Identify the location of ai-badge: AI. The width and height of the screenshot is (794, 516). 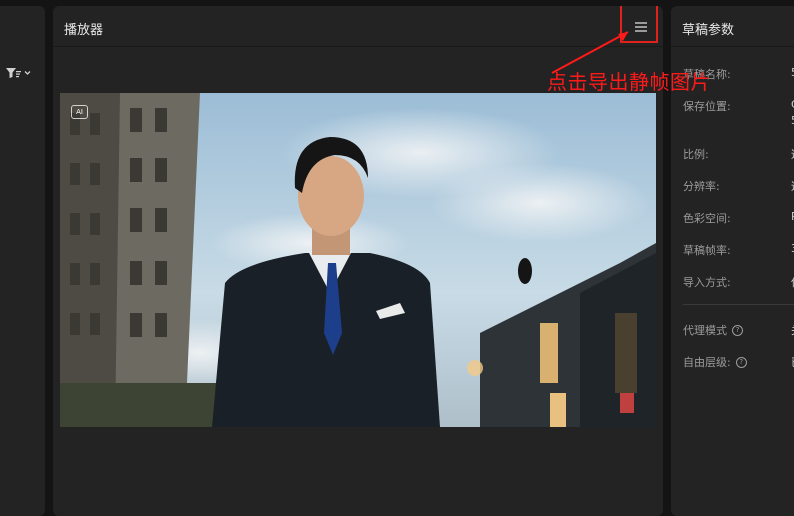
(79, 112).